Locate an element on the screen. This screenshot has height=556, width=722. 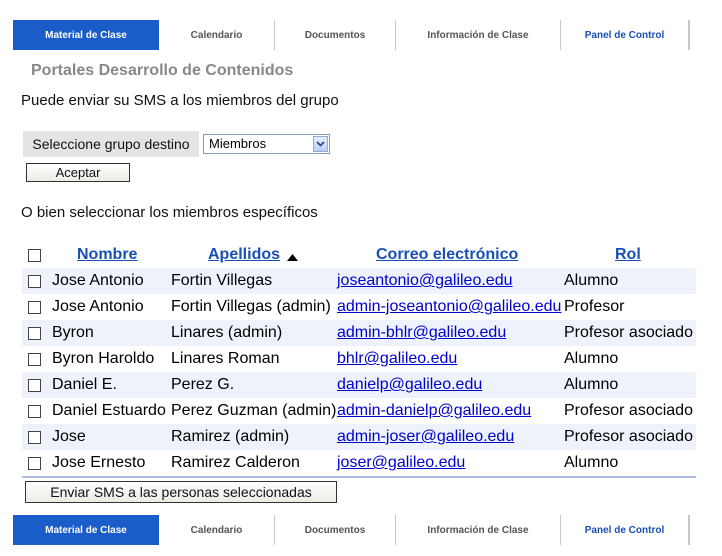
send-sms-button: Enviar SMS a las personas seleccionadas is located at coordinates (181, 492).